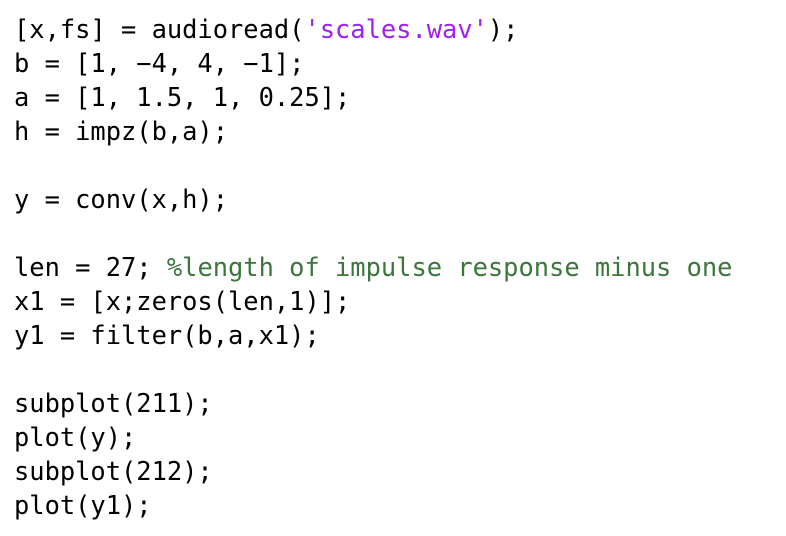 The height and width of the screenshot is (536, 786). What do you see at coordinates (503, 29) in the screenshot?
I see `code-text: );` at bounding box center [503, 29].